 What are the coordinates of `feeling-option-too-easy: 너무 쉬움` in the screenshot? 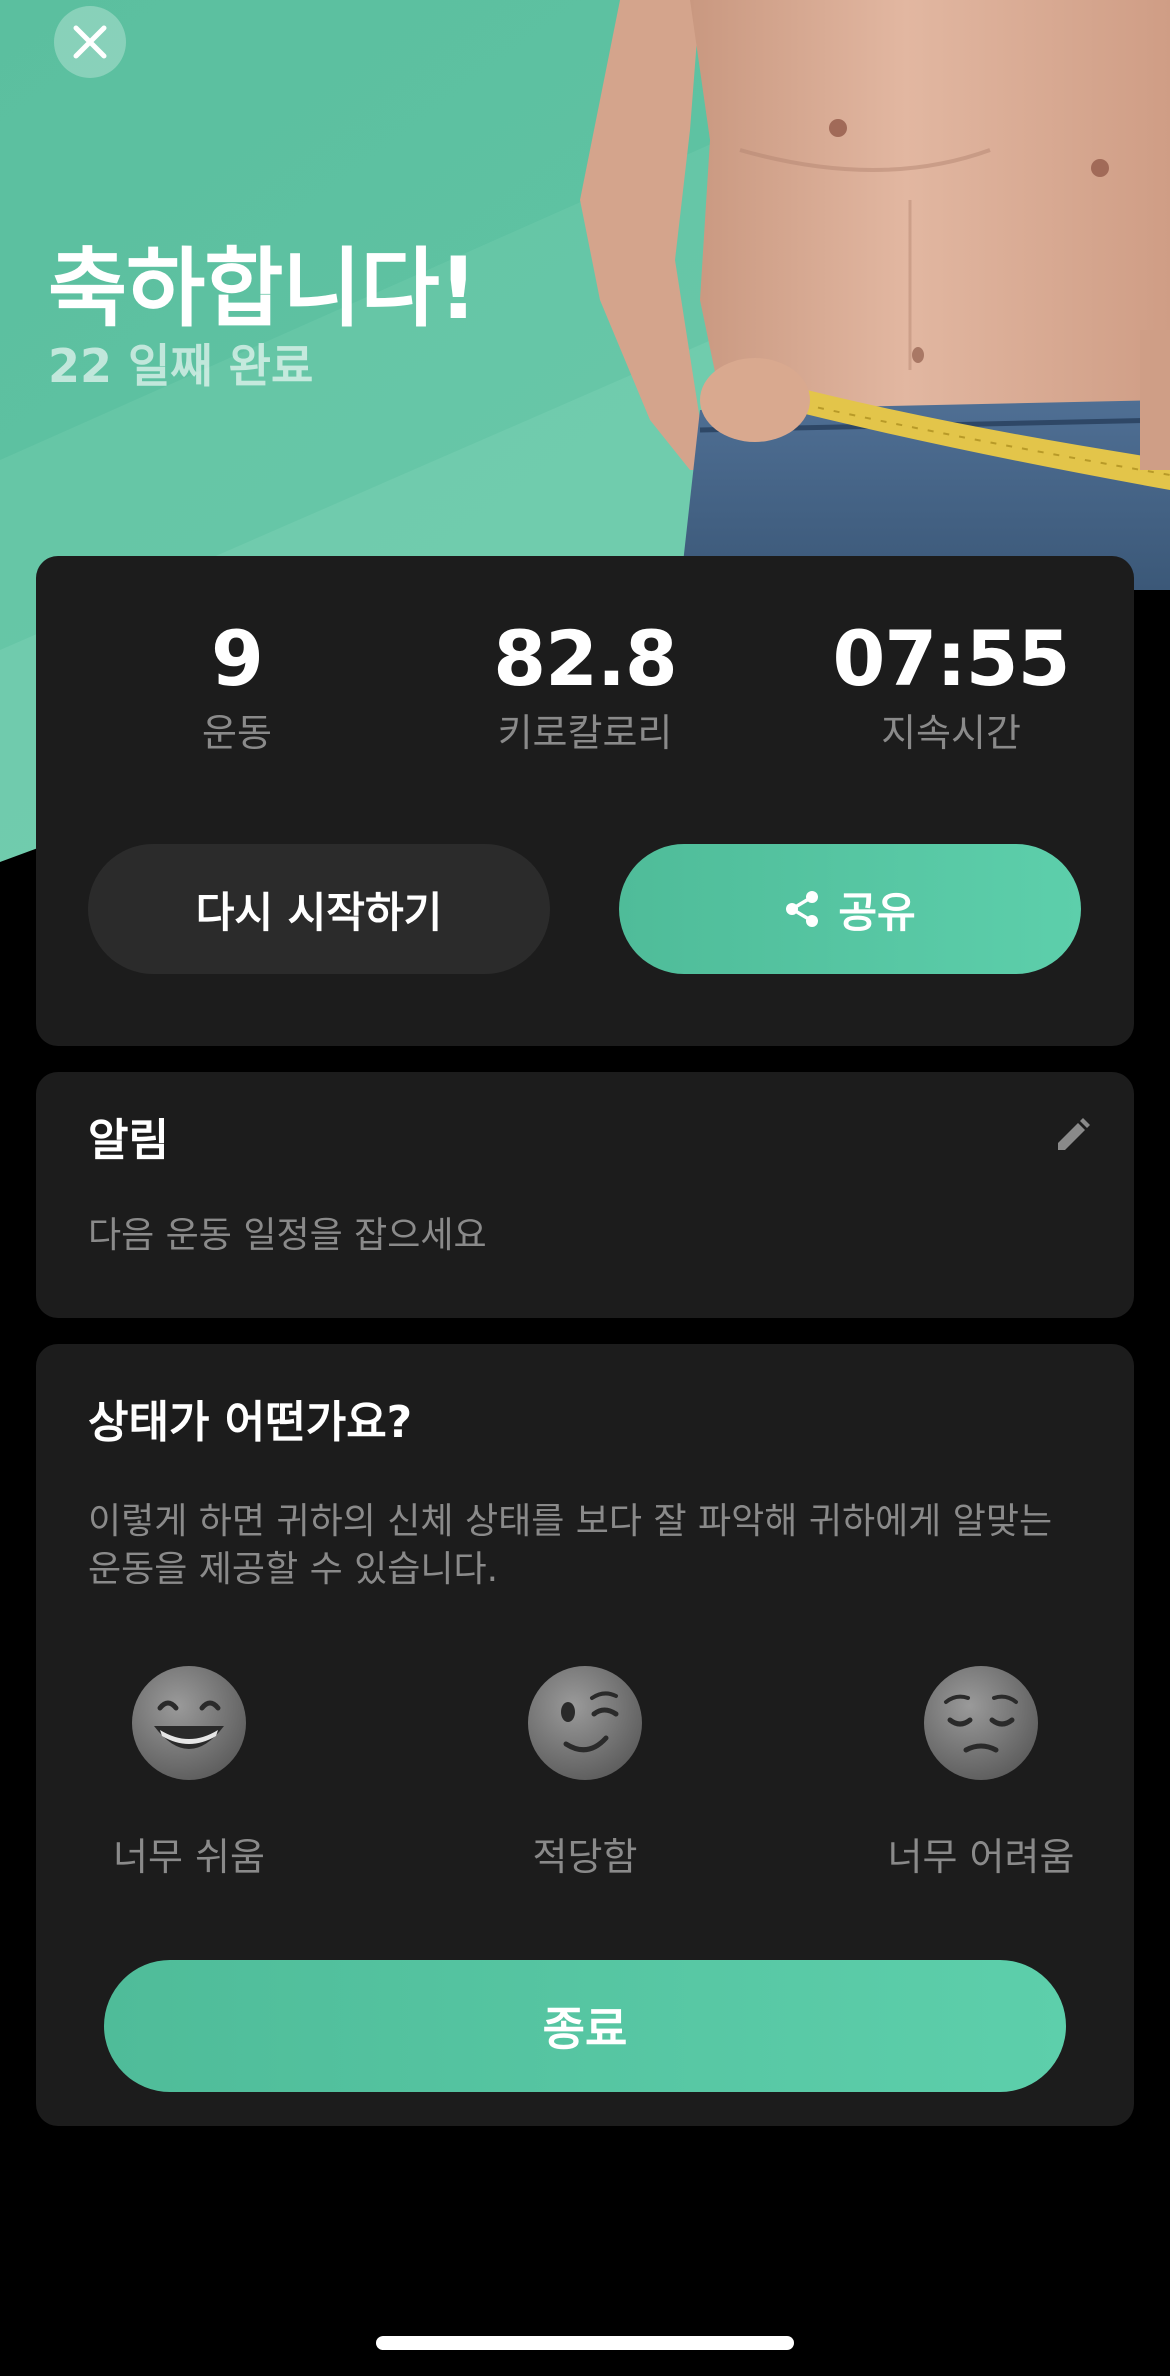 It's located at (189, 1772).